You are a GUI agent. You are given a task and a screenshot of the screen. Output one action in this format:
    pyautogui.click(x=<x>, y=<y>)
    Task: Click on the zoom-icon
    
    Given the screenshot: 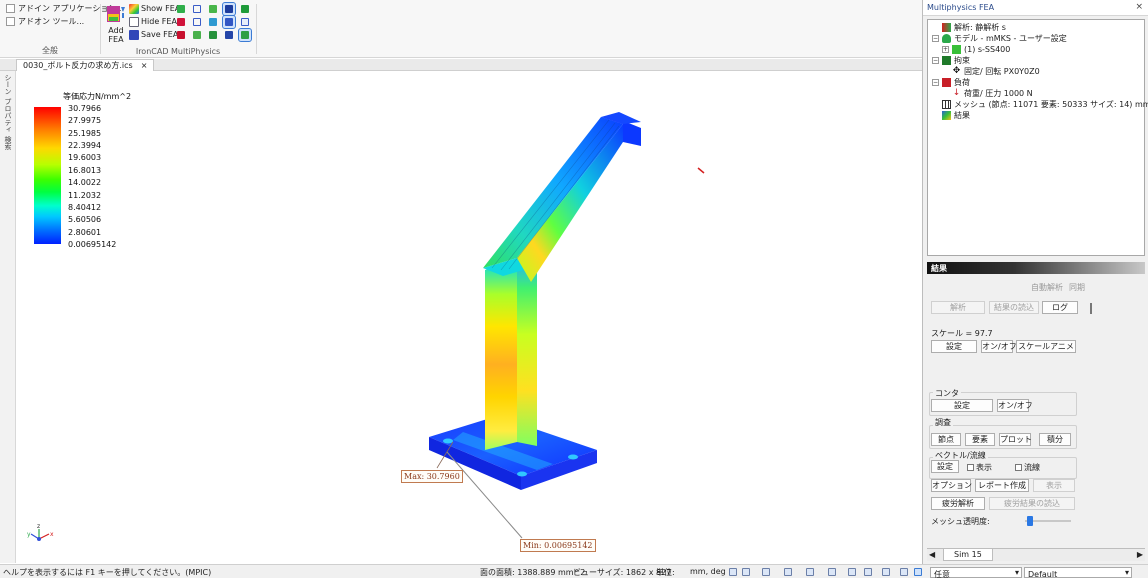 What is the action you would take?
    pyautogui.click(x=733, y=572)
    